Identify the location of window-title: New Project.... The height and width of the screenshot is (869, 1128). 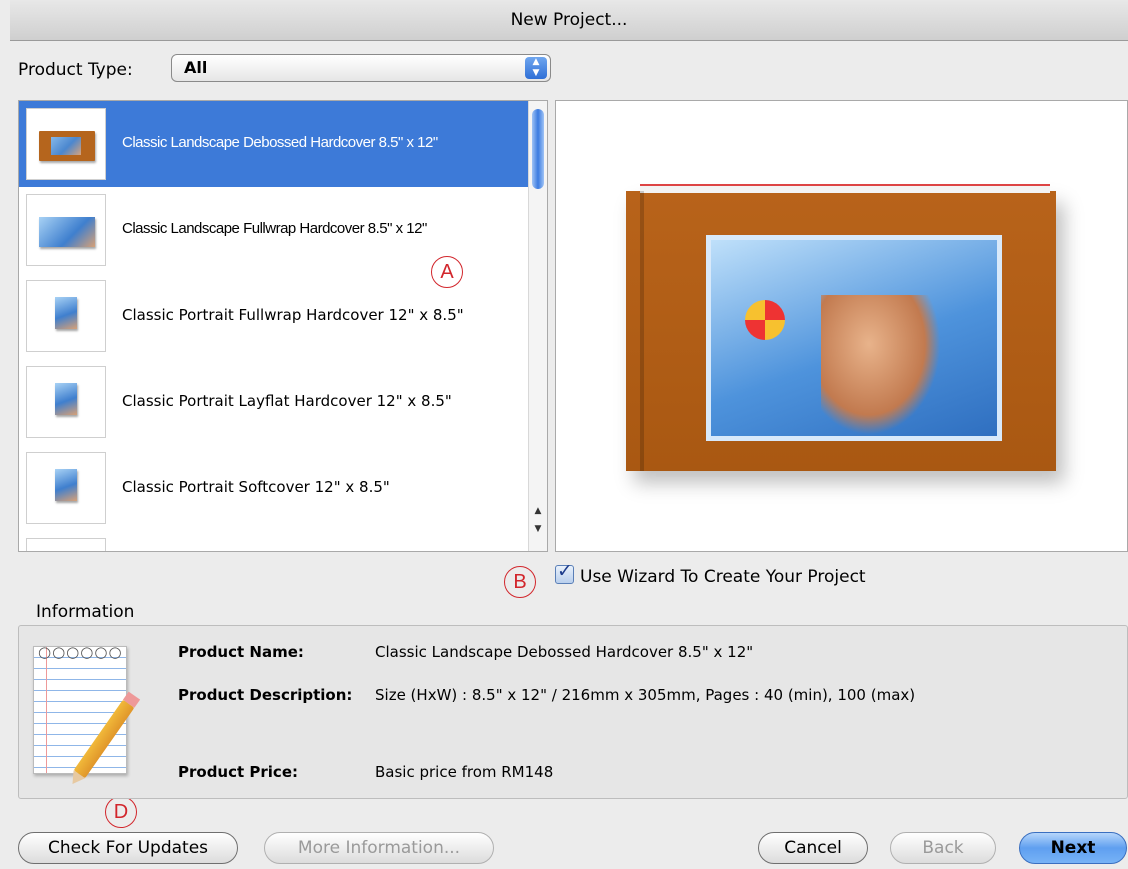
(569, 20).